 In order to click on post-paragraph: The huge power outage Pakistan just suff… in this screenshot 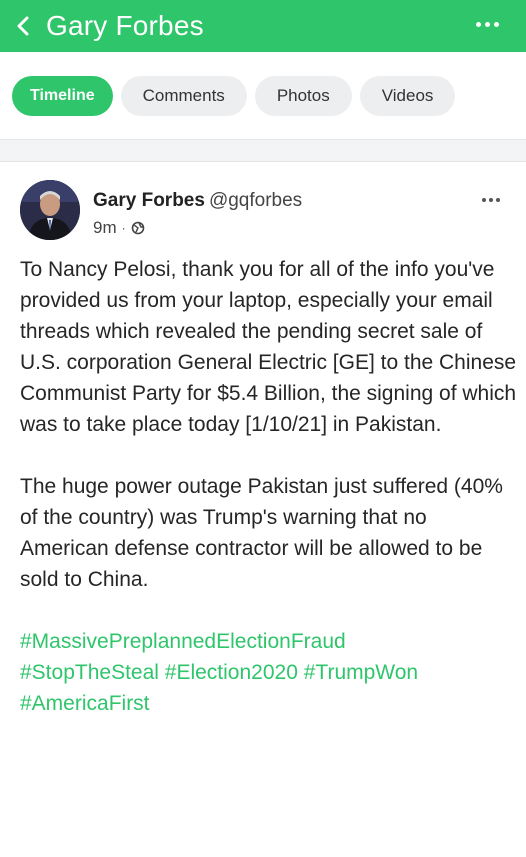, I will do `click(261, 533)`.